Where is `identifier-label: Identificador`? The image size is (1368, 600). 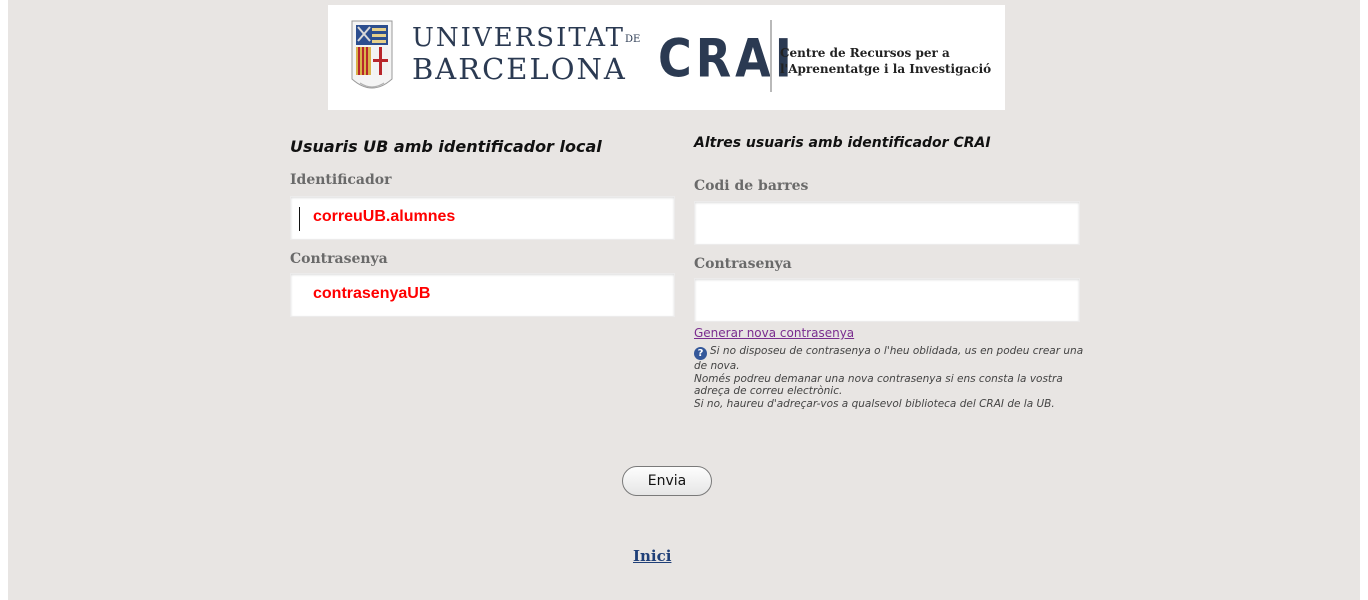
identifier-label: Identificador is located at coordinates (341, 180).